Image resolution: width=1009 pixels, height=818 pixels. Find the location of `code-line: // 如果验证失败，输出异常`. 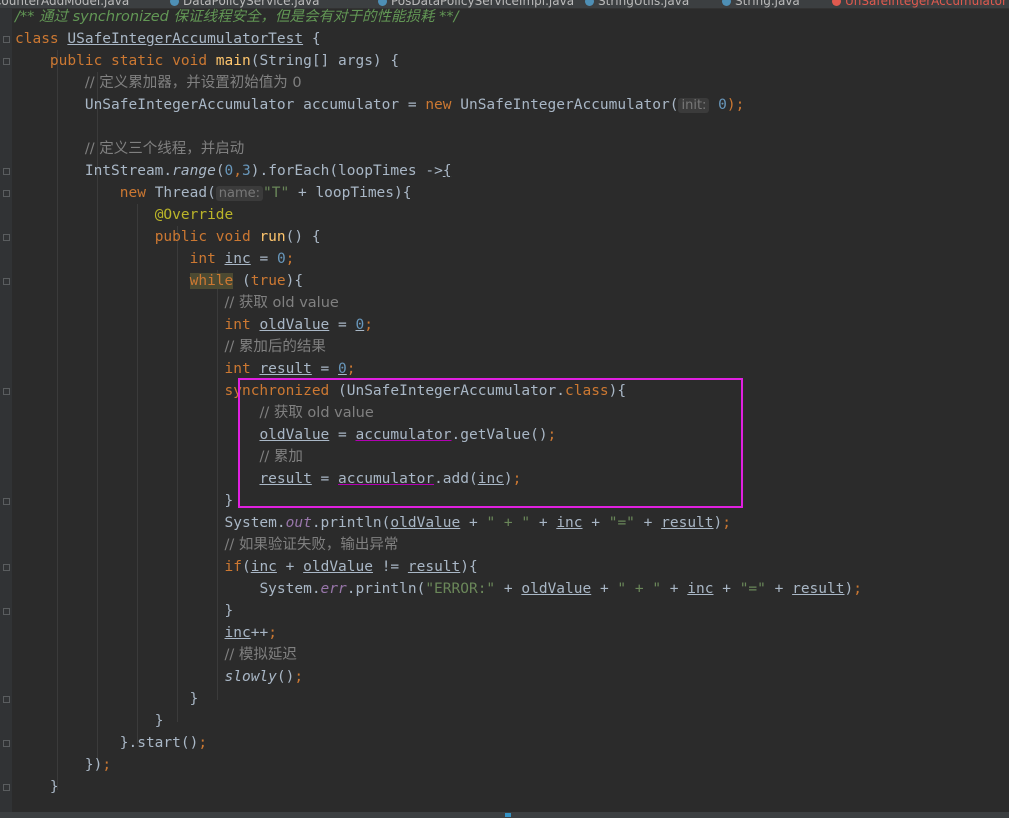

code-line: // 如果验证失败，输出异常 is located at coordinates (311, 545).